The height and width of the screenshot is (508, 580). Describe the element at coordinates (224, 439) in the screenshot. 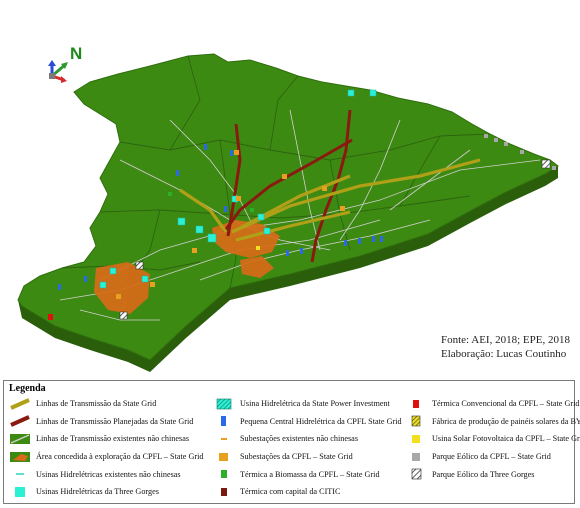

I see `non-chinese-substation-icon` at that location.